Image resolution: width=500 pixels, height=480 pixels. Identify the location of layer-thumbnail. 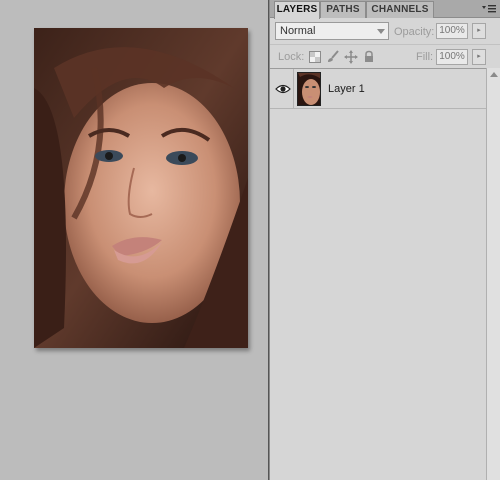
(309, 89).